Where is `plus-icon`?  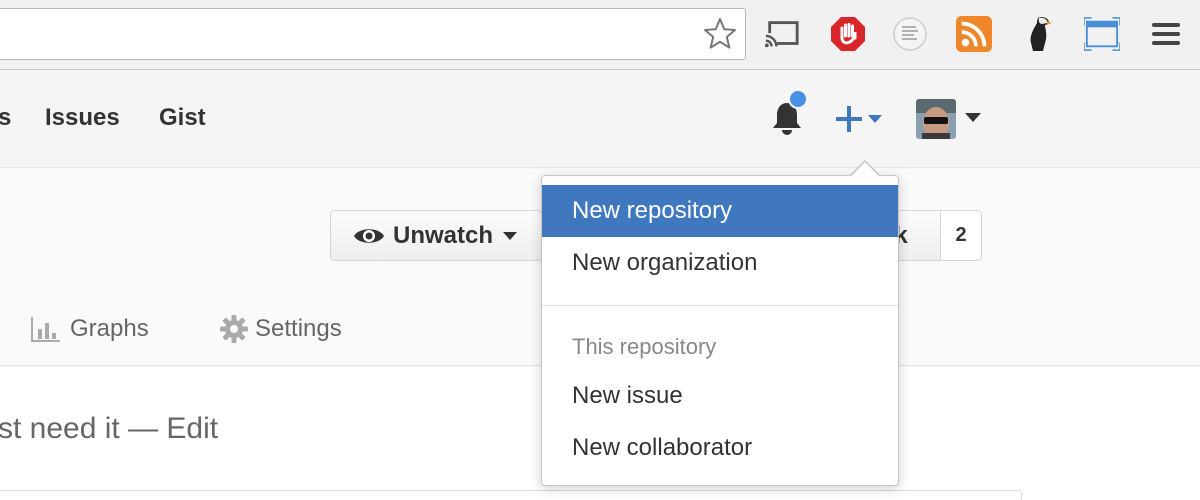
plus-icon is located at coordinates (859, 119).